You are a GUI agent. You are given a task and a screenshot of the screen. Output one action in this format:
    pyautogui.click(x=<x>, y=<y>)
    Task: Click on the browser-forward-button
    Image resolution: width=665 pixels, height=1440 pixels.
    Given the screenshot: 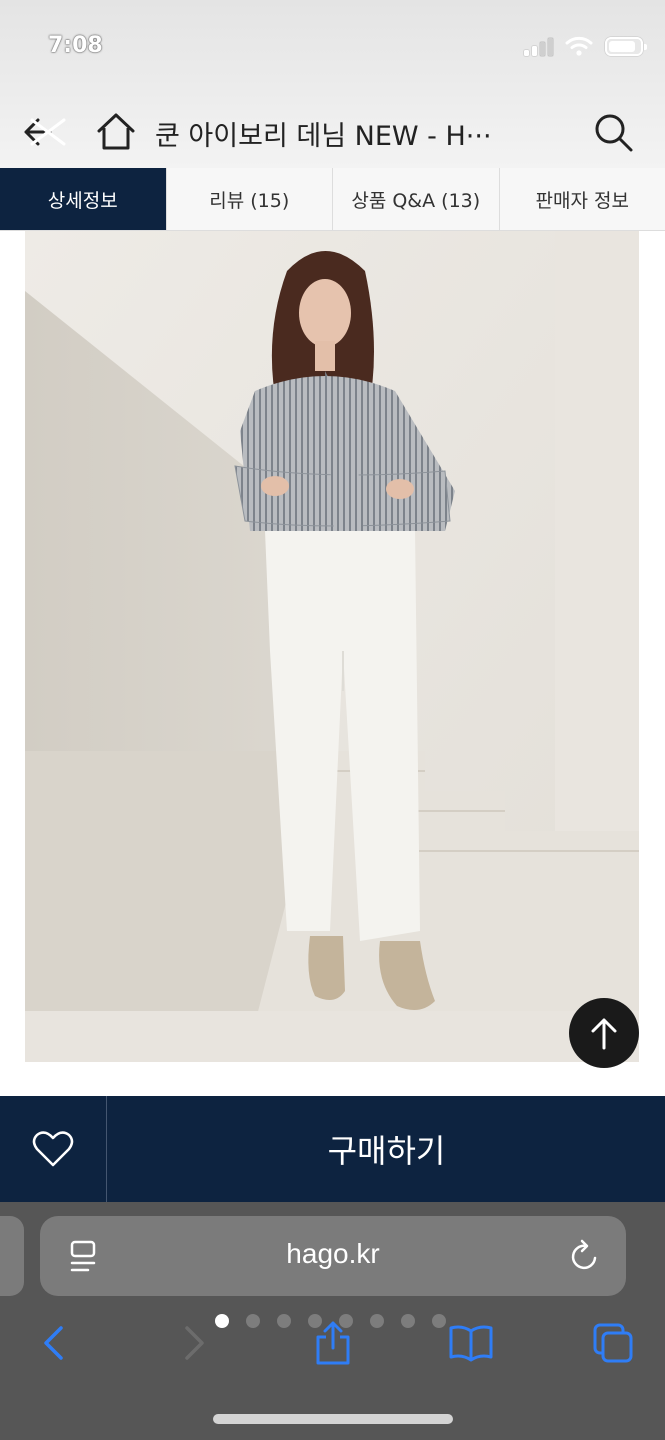 What is the action you would take?
    pyautogui.click(x=195, y=1343)
    